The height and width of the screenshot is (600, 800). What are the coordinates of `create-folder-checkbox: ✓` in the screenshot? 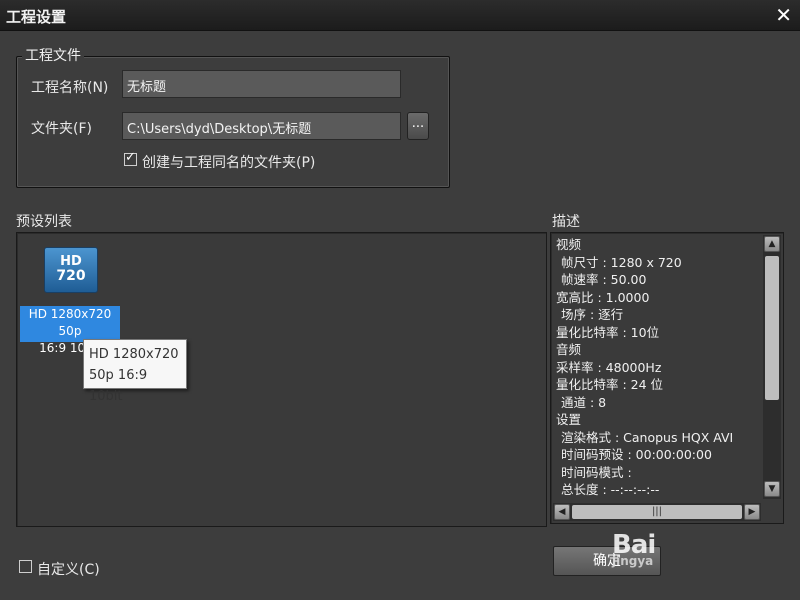 It's located at (130, 158).